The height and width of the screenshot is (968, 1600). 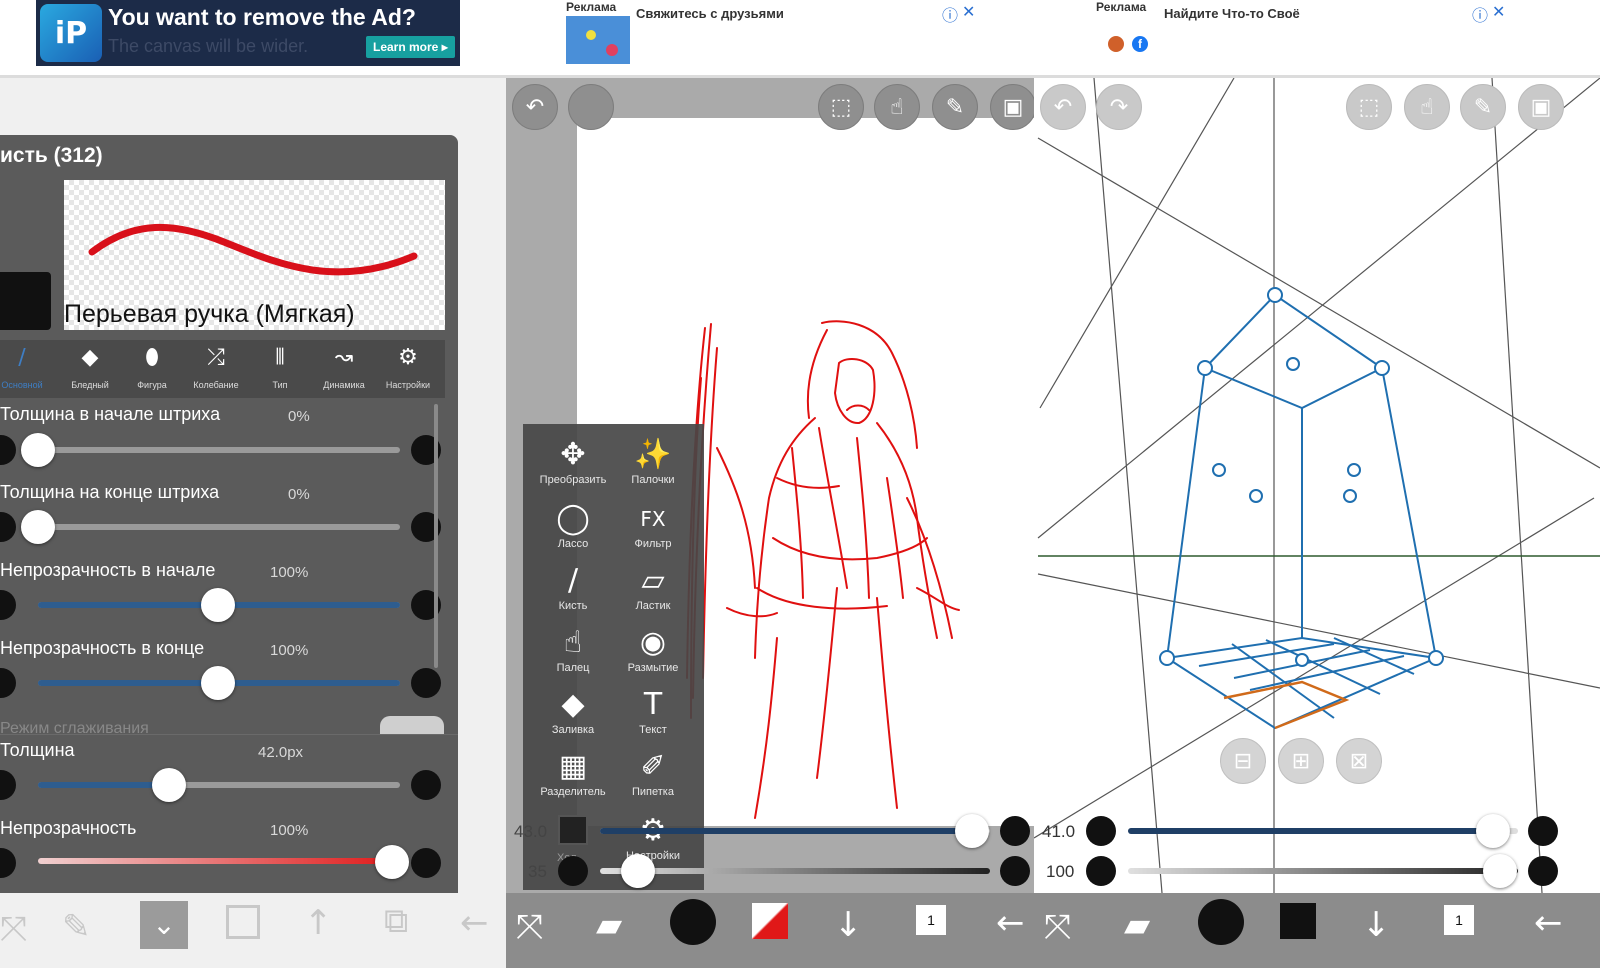 What do you see at coordinates (436, 536) in the screenshot?
I see `settings-scrollbar` at bounding box center [436, 536].